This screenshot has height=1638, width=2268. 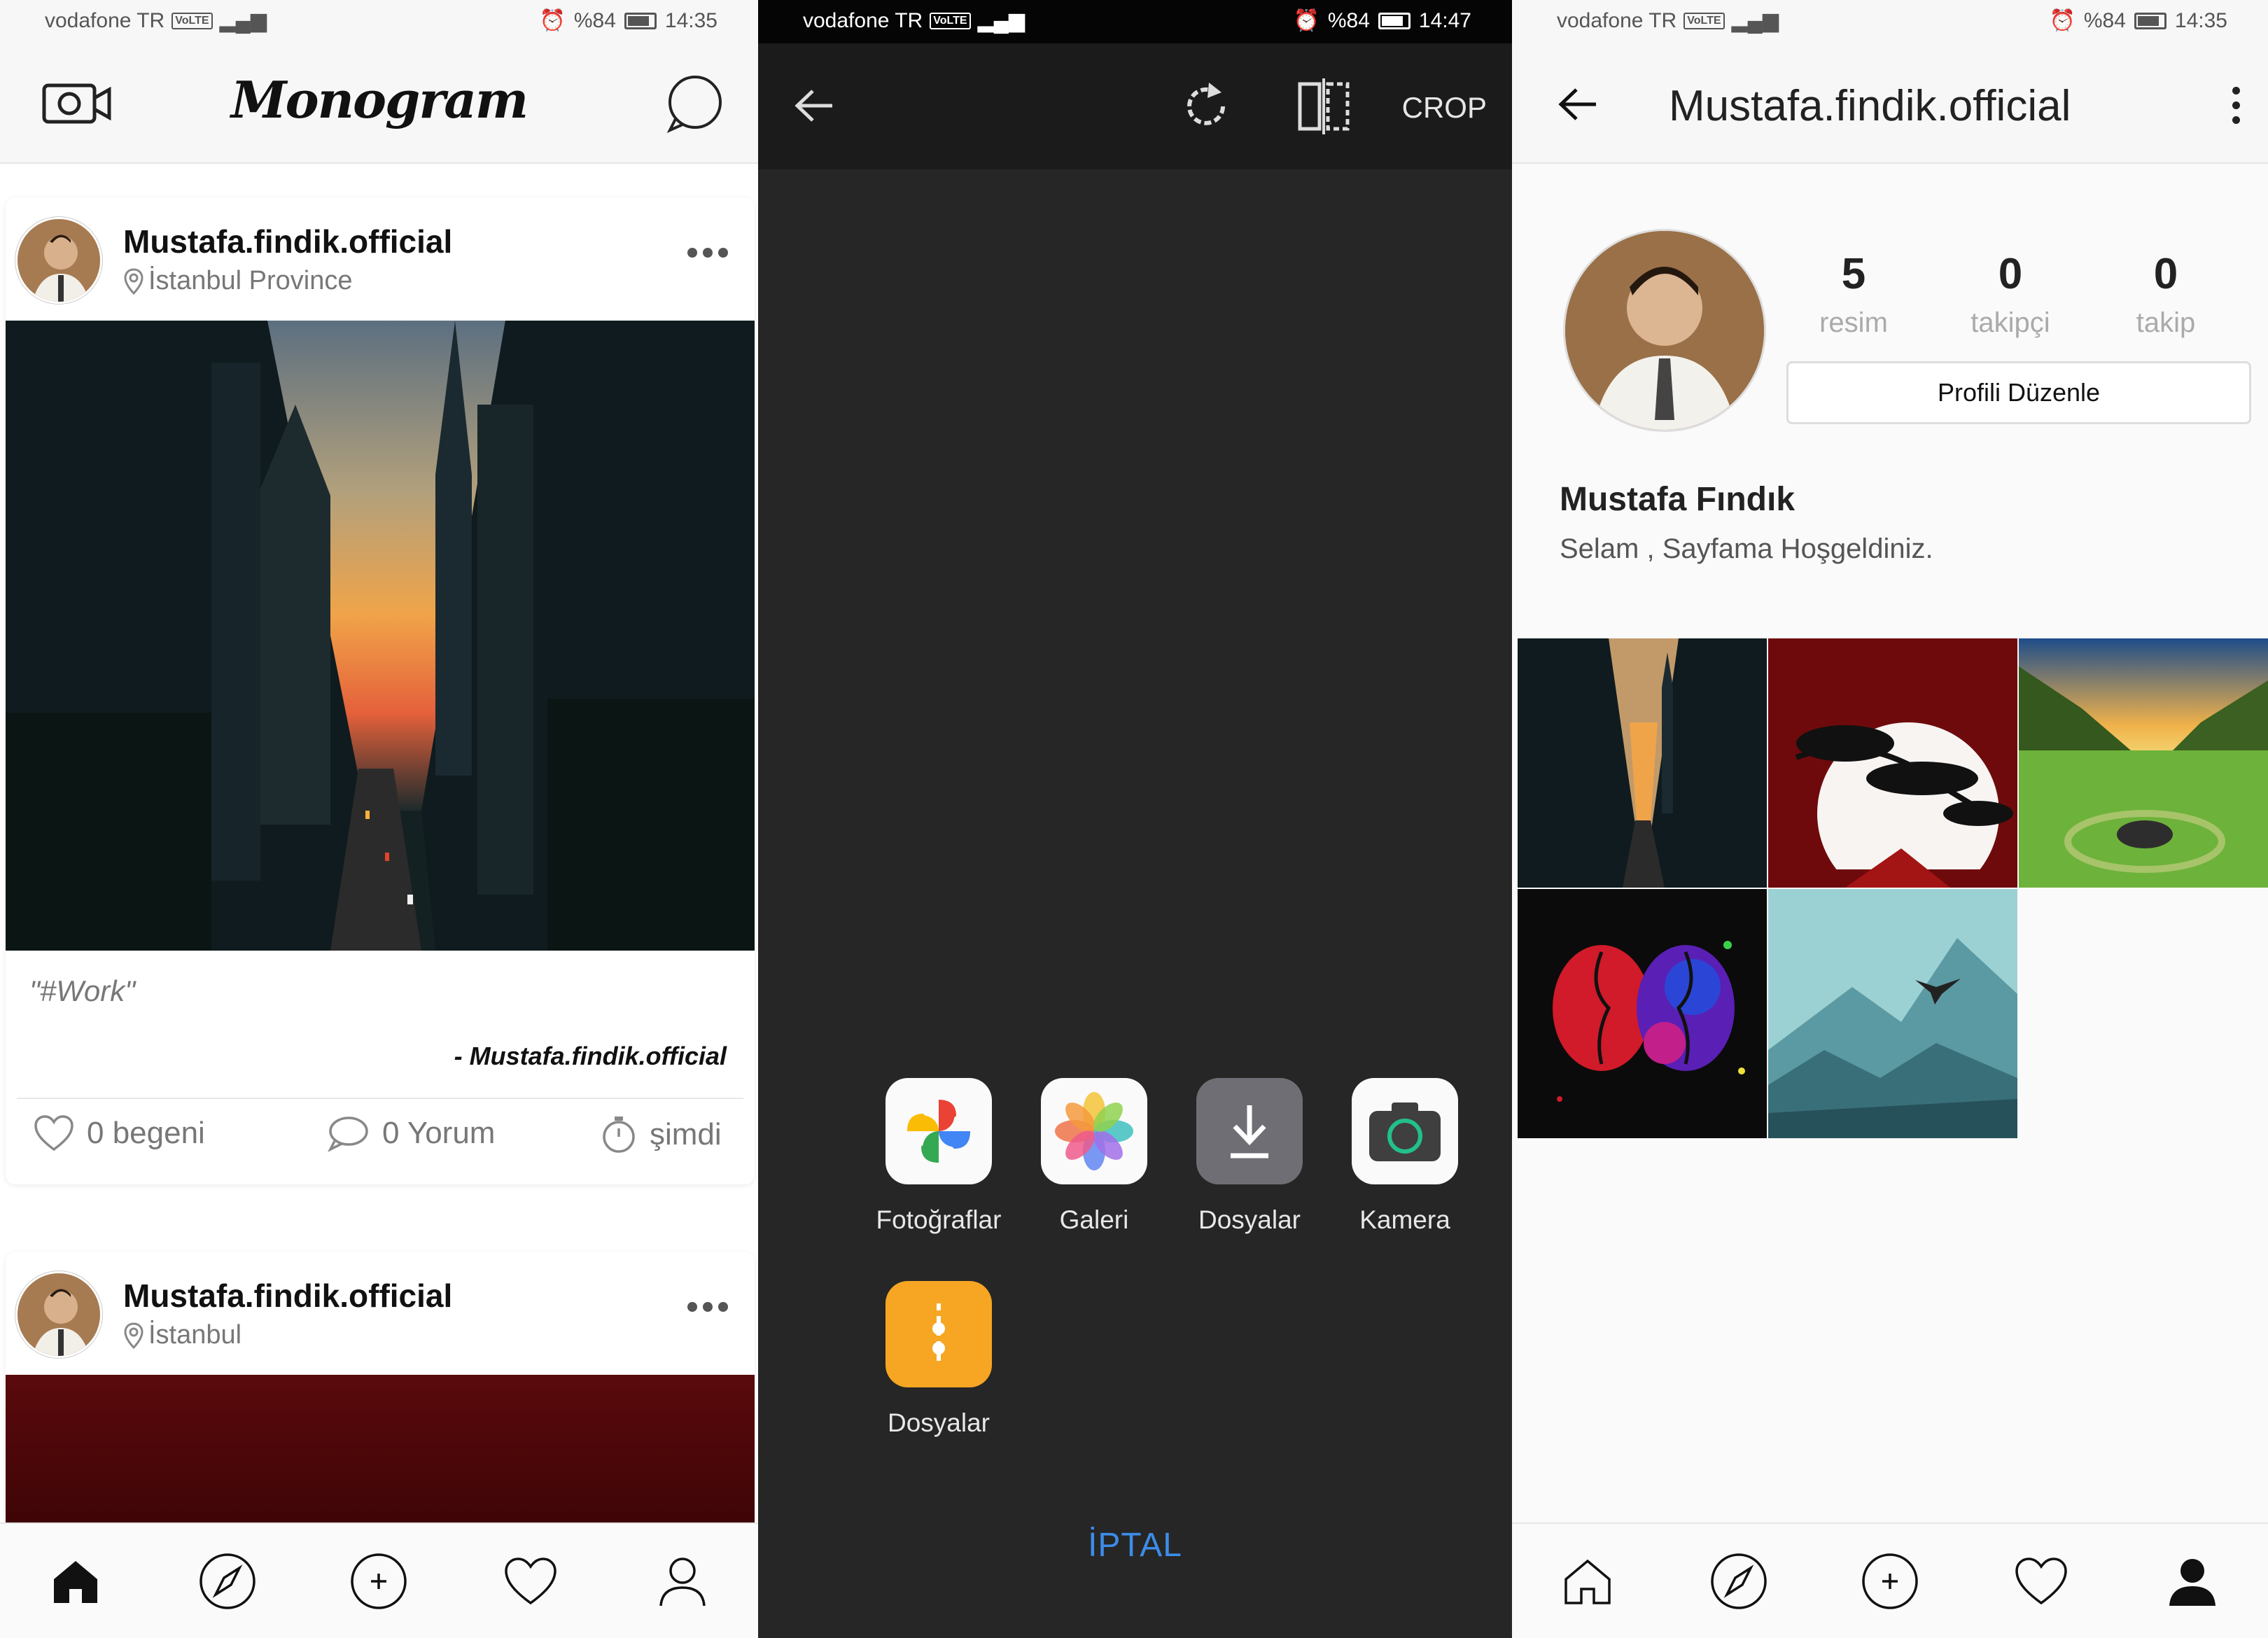 I want to click on post-card: Mustafa.findik.official İstanbul, so click(x=380, y=1399).